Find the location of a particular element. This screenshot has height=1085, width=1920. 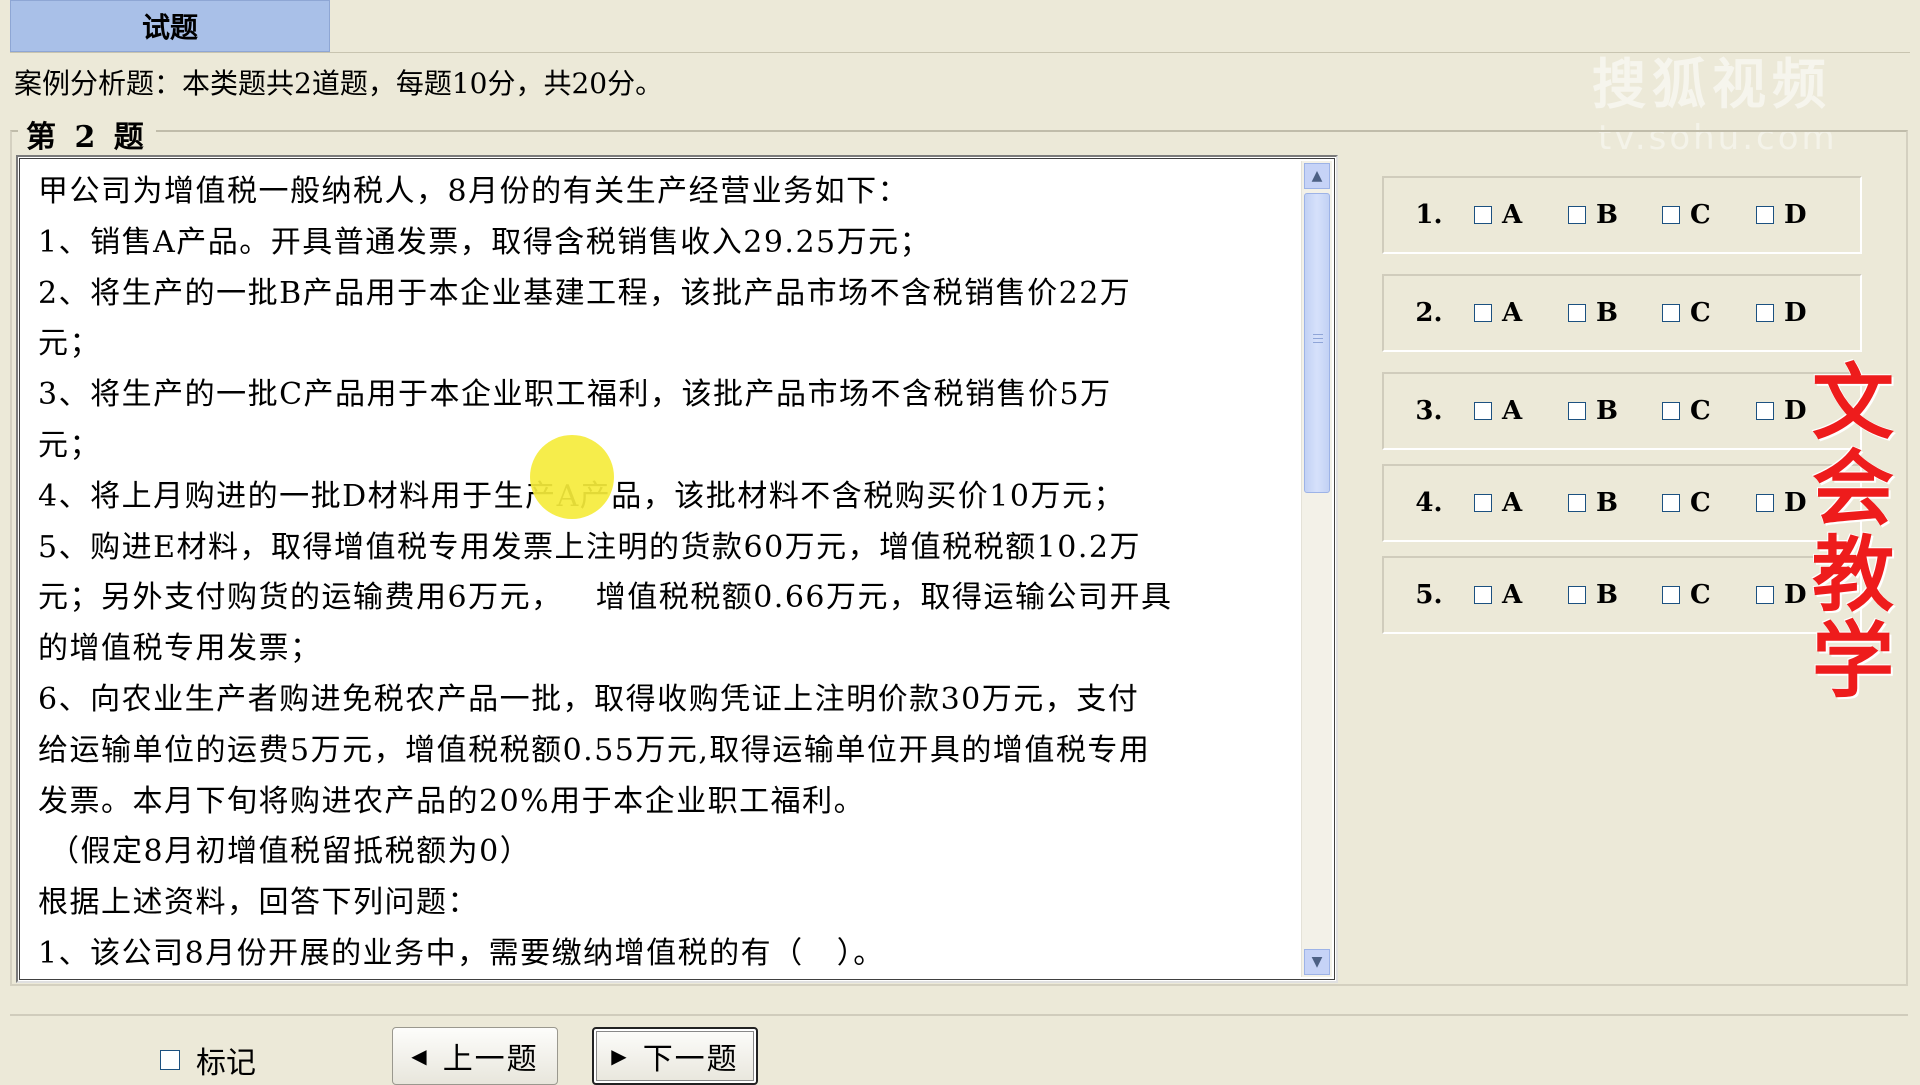

question-line: 元； is located at coordinates (69, 344).